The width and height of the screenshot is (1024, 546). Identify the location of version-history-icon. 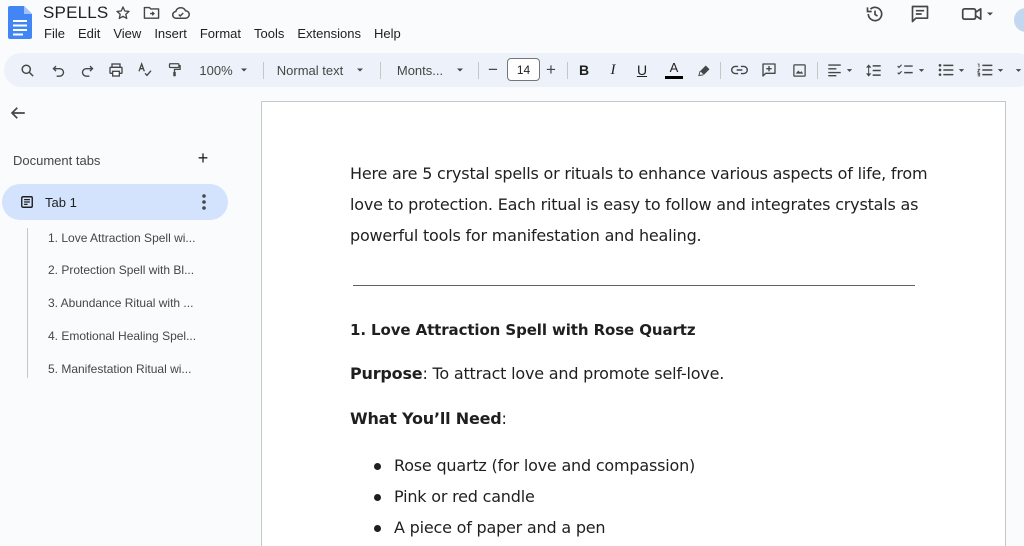
(875, 14).